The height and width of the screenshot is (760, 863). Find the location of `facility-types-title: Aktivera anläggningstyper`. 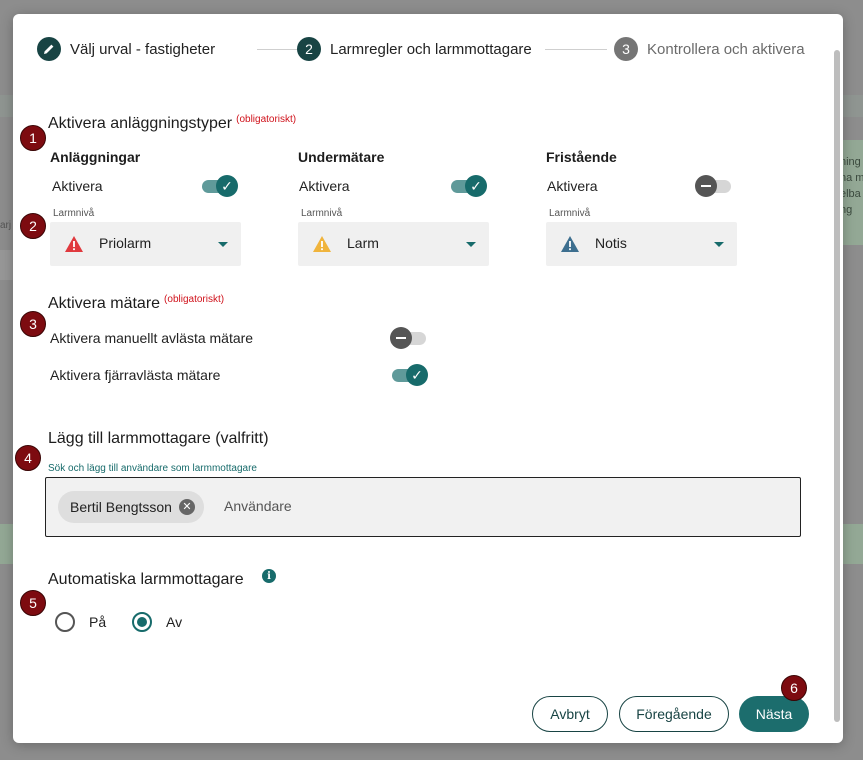

facility-types-title: Aktivera anläggningstyper is located at coordinates (140, 123).